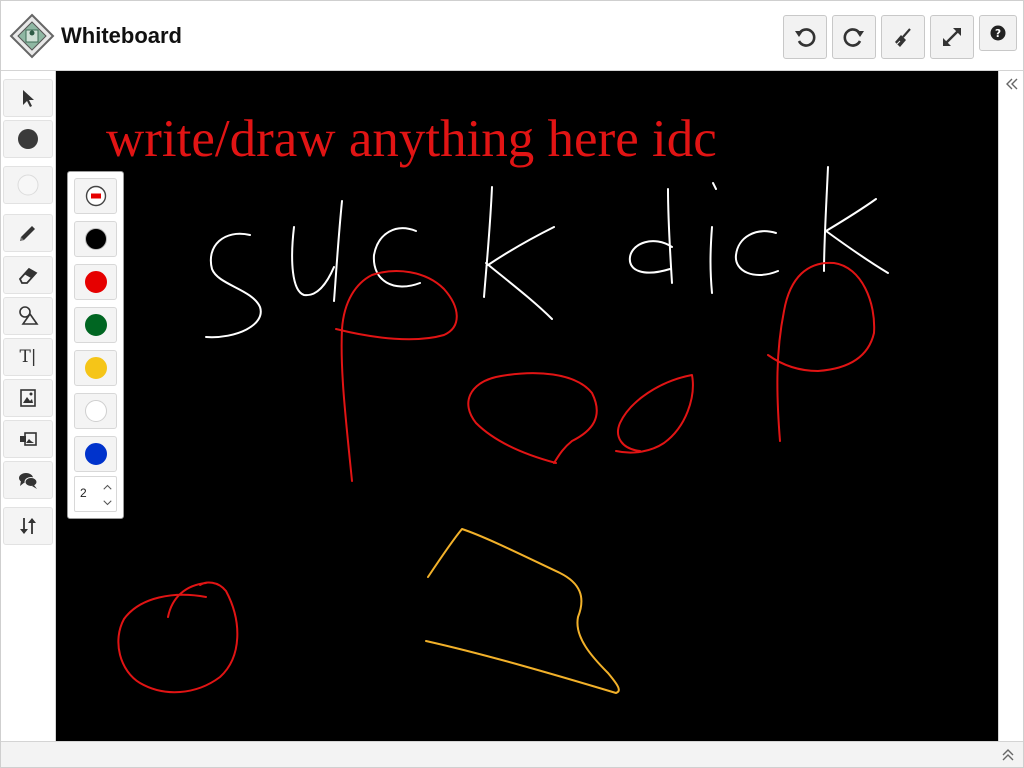 The width and height of the screenshot is (1024, 768). I want to click on sort-arrows-icon, so click(28, 526).